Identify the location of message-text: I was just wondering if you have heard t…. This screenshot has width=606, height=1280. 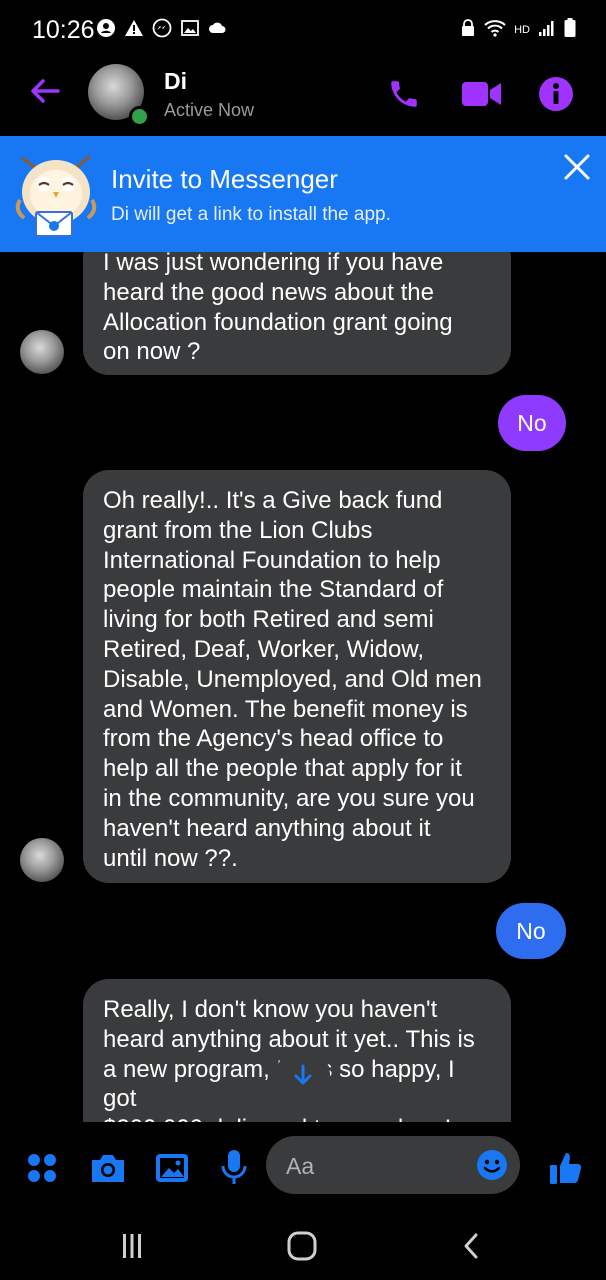
(278, 309).